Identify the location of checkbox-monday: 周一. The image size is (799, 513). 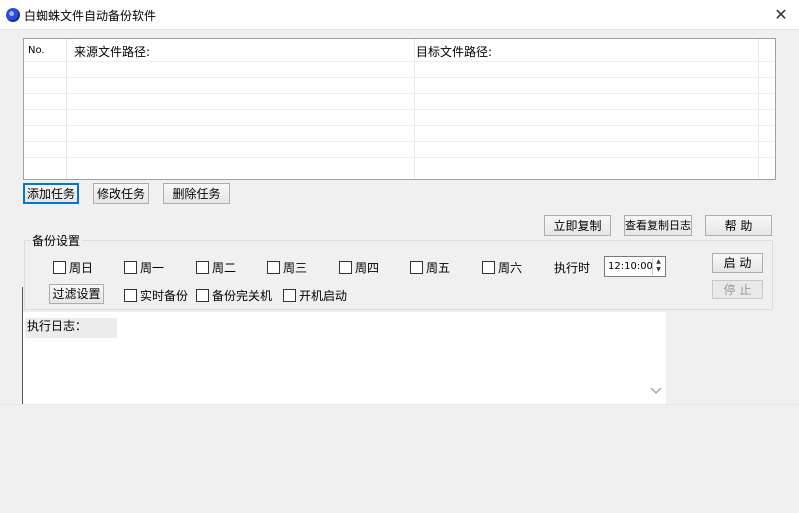
(144, 267).